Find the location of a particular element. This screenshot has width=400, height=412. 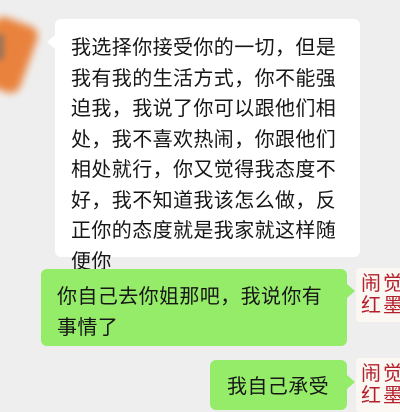

message-line: 事情了 is located at coordinates (88, 326).